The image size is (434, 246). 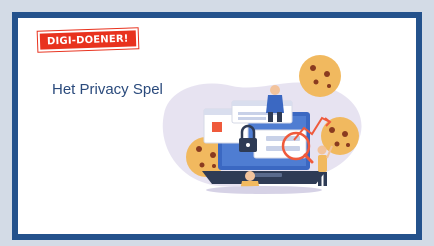 I want to click on ground-shadow, so click(x=264, y=190).